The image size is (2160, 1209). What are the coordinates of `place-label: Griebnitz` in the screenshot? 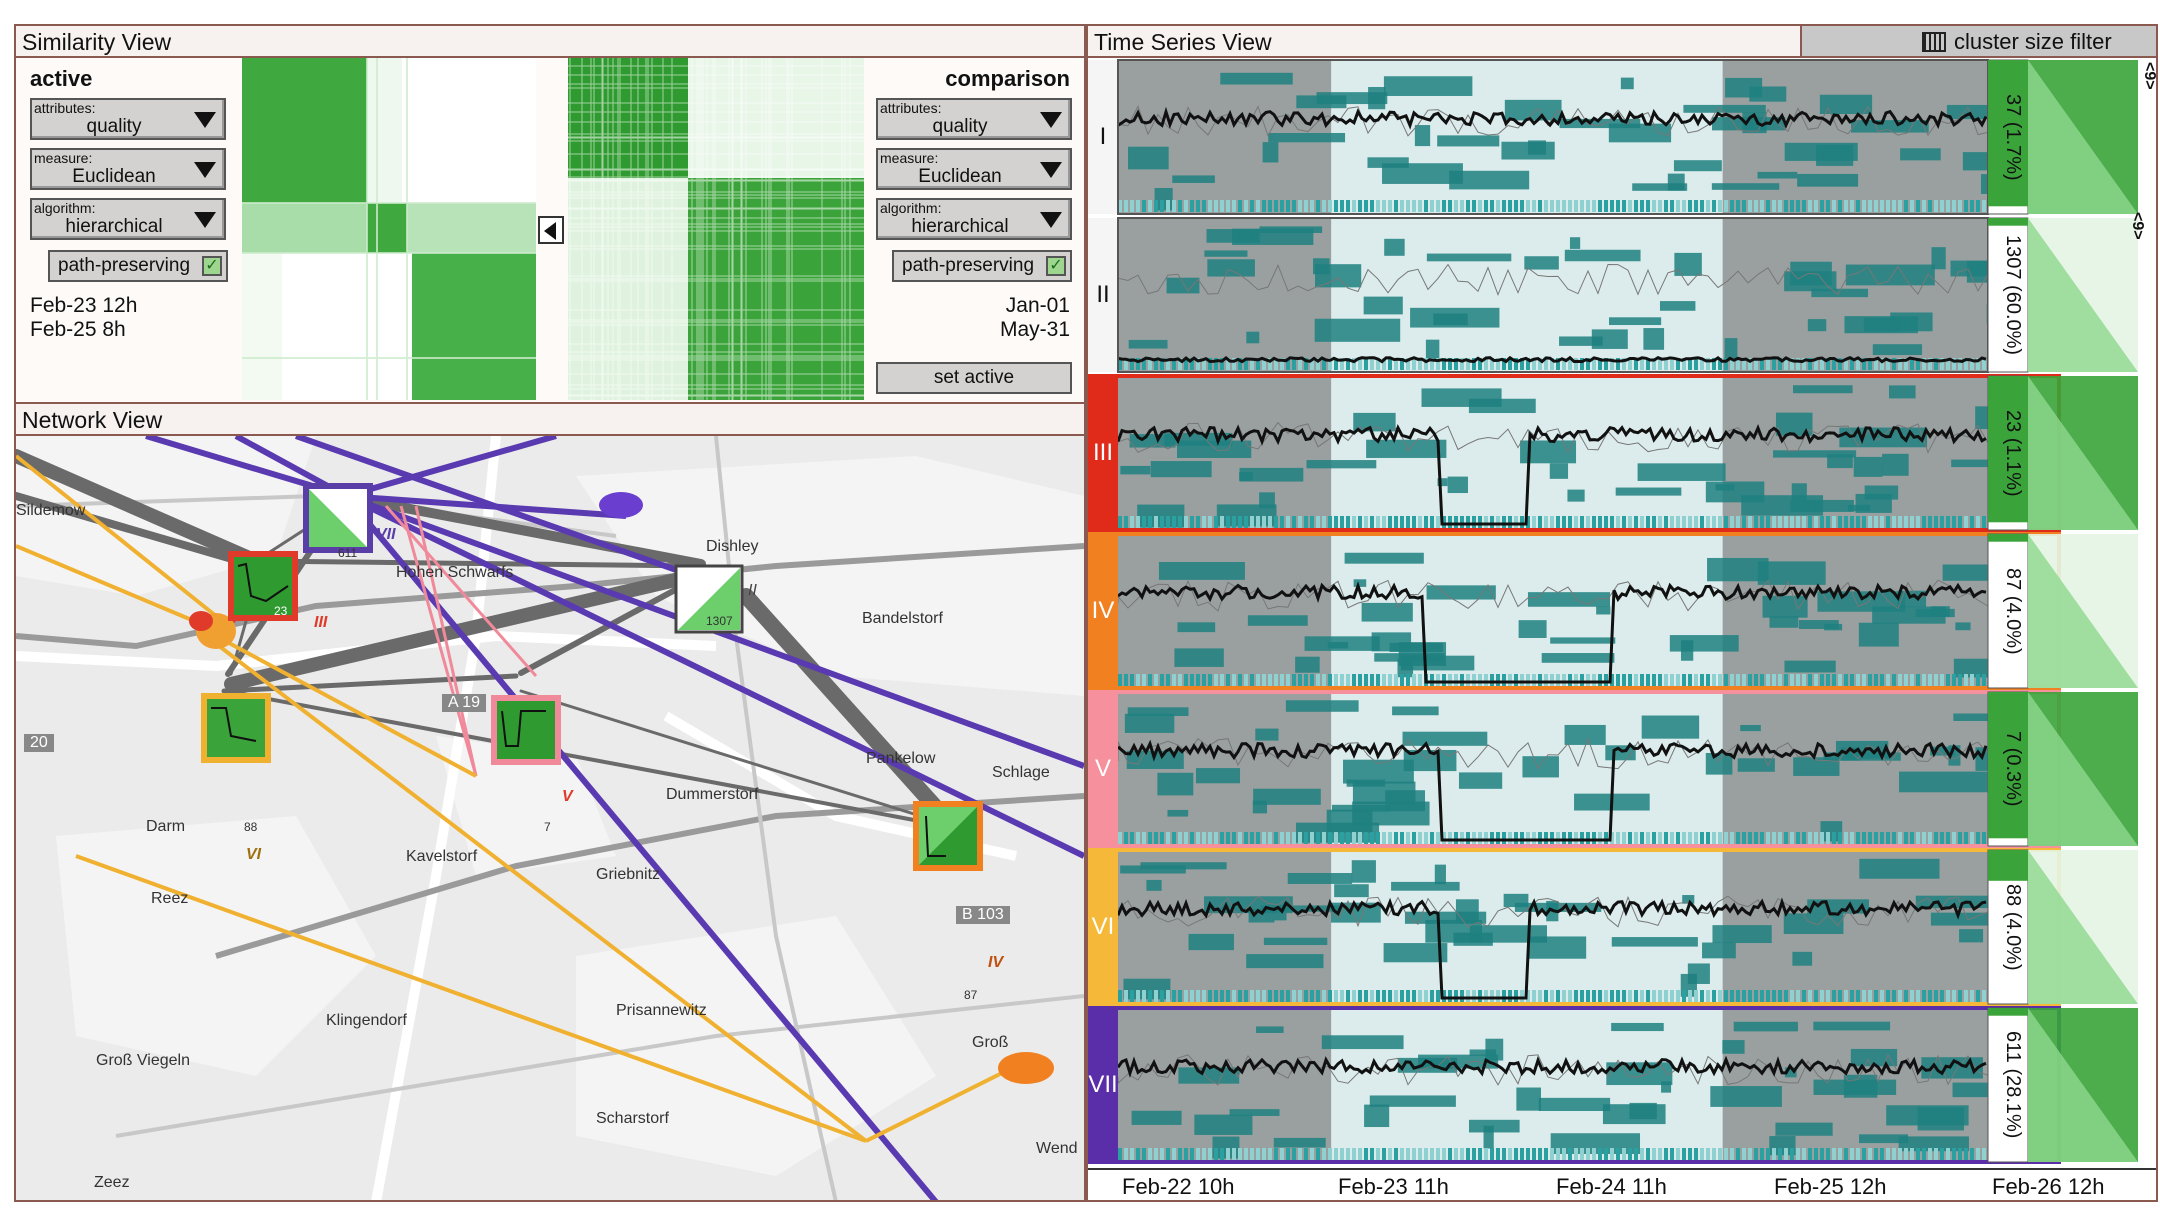 It's located at (628, 874).